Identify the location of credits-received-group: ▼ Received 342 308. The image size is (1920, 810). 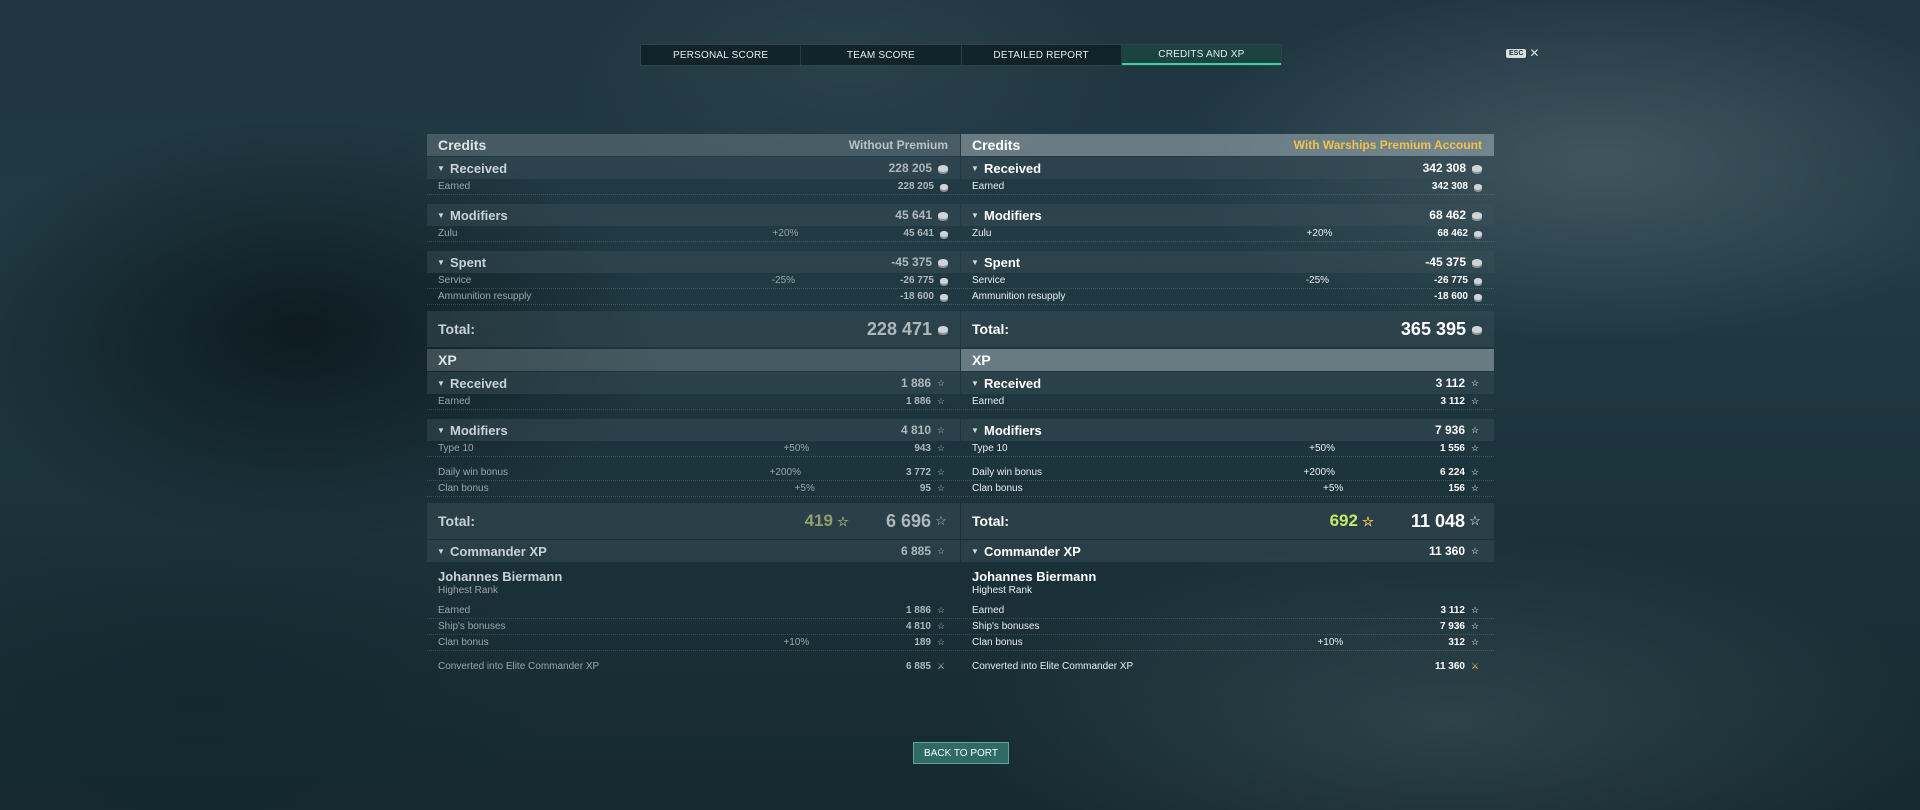
(1227, 168).